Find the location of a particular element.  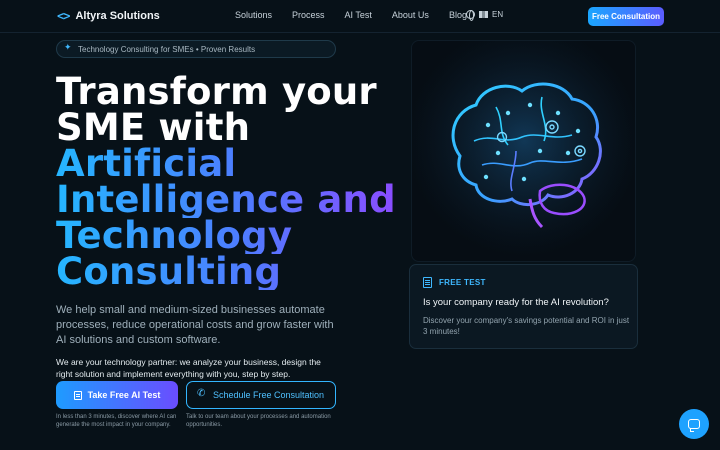

hero-title-line: Transform your is located at coordinates (216, 91).